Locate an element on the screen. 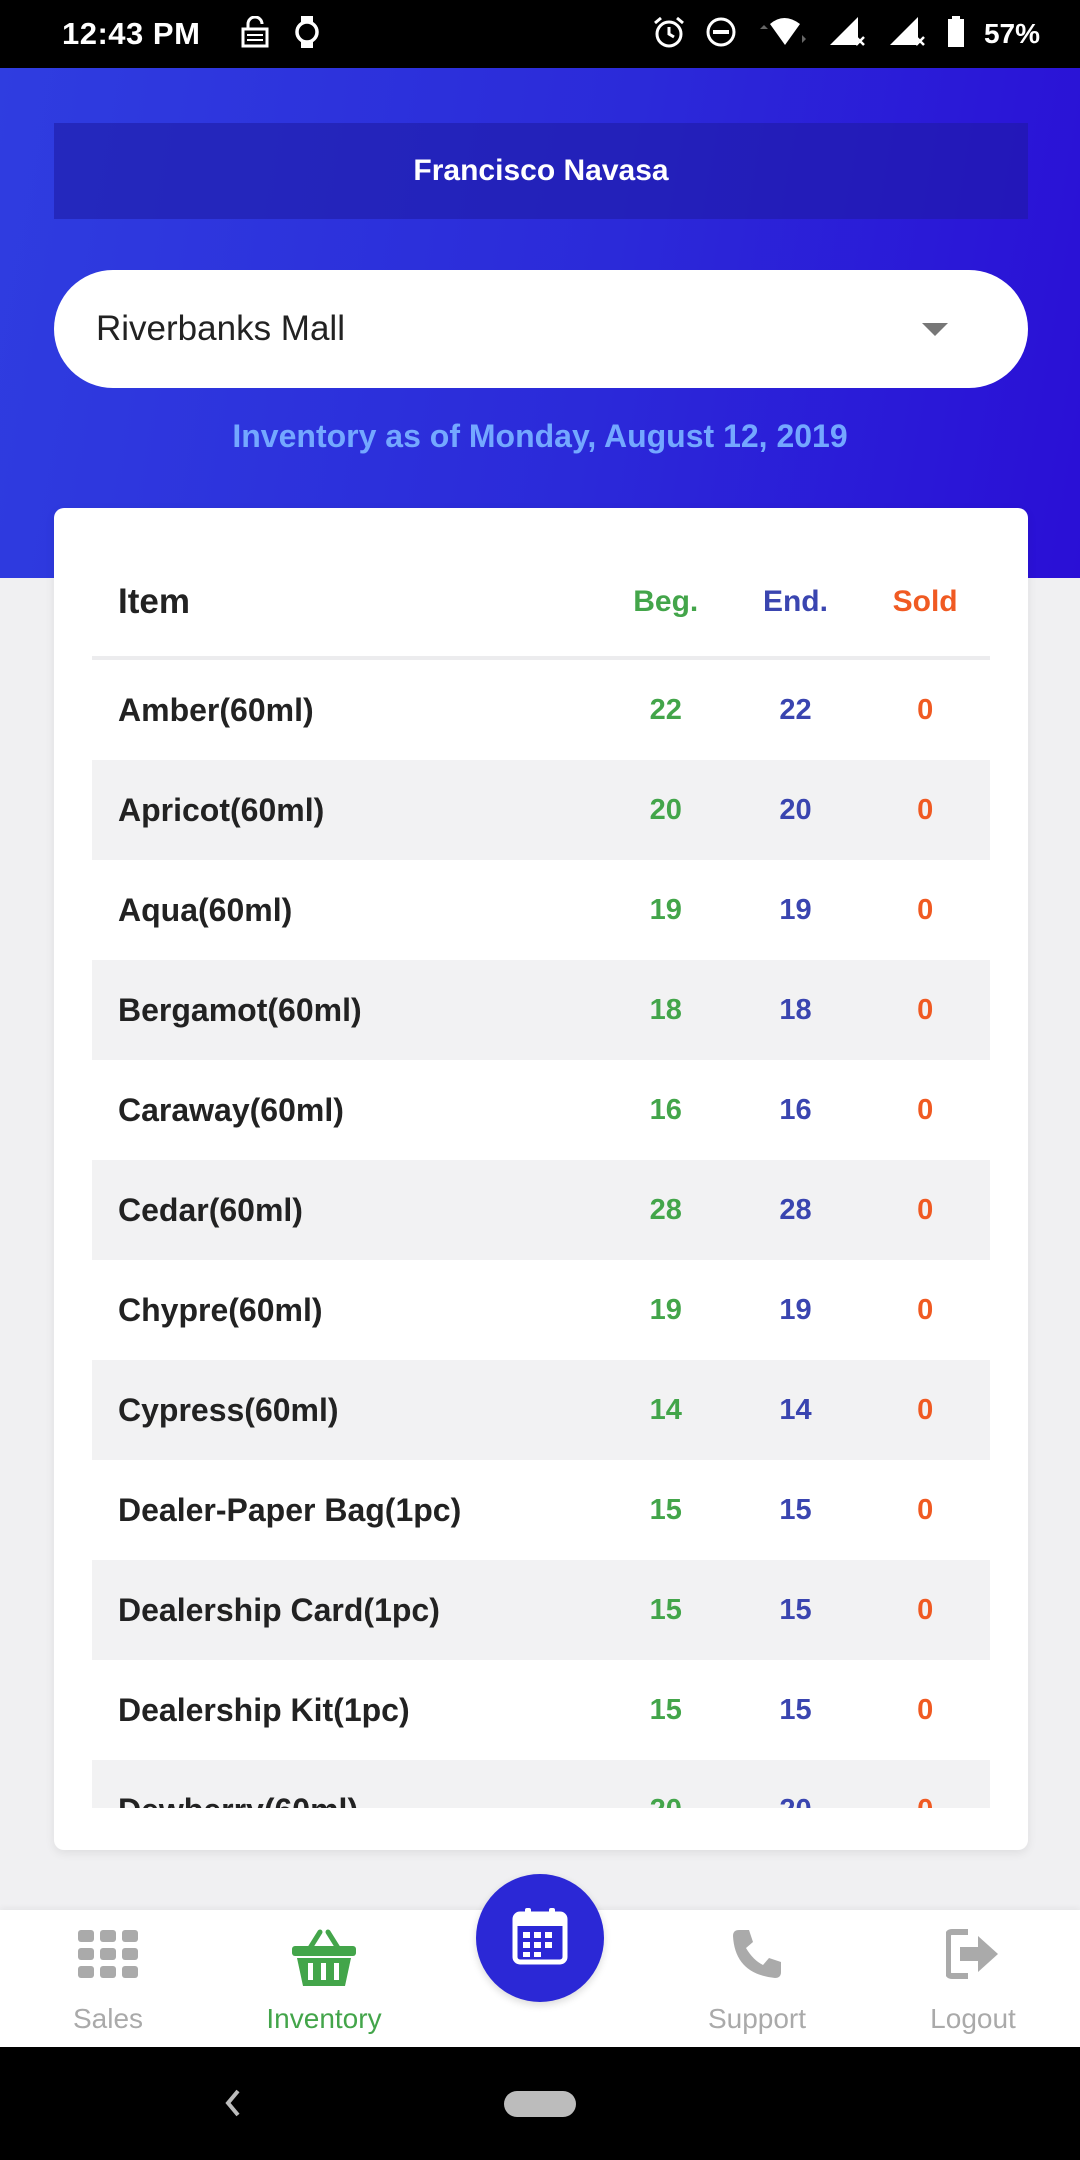 The height and width of the screenshot is (2160, 1080). alarm-icon is located at coordinates (669, 34).